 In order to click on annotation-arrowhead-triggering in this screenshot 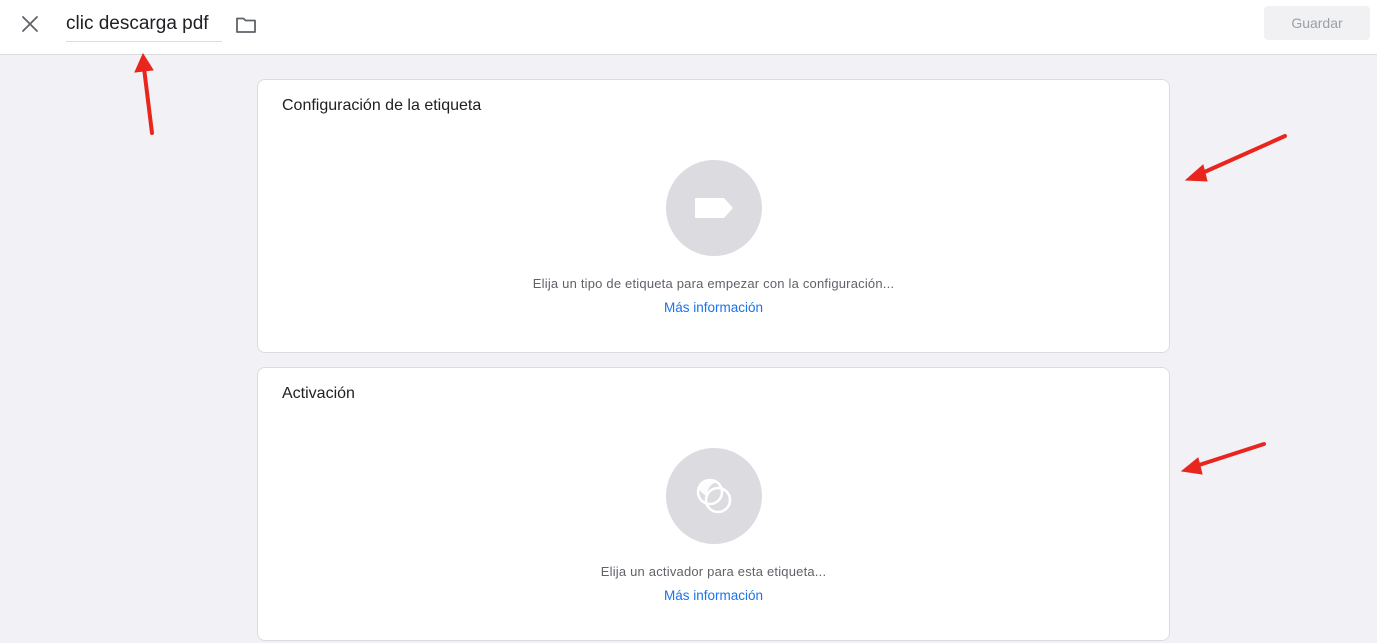, I will do `click(1191, 466)`.